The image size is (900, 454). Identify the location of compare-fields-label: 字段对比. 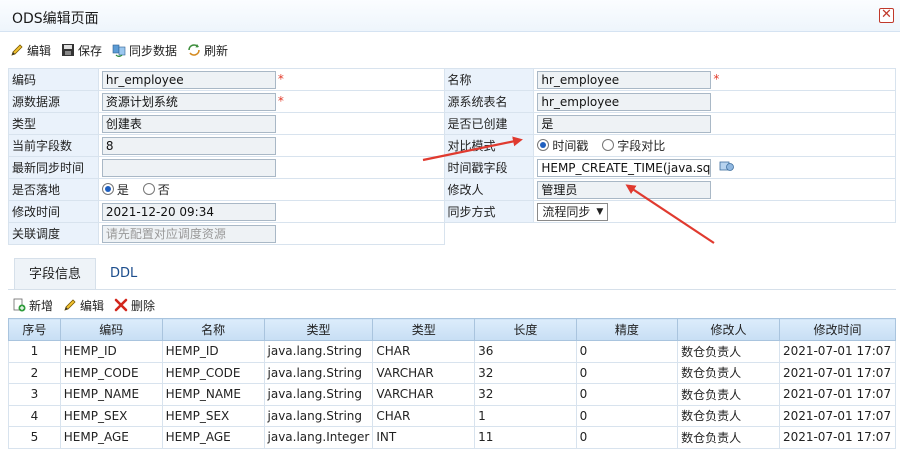
(641, 145).